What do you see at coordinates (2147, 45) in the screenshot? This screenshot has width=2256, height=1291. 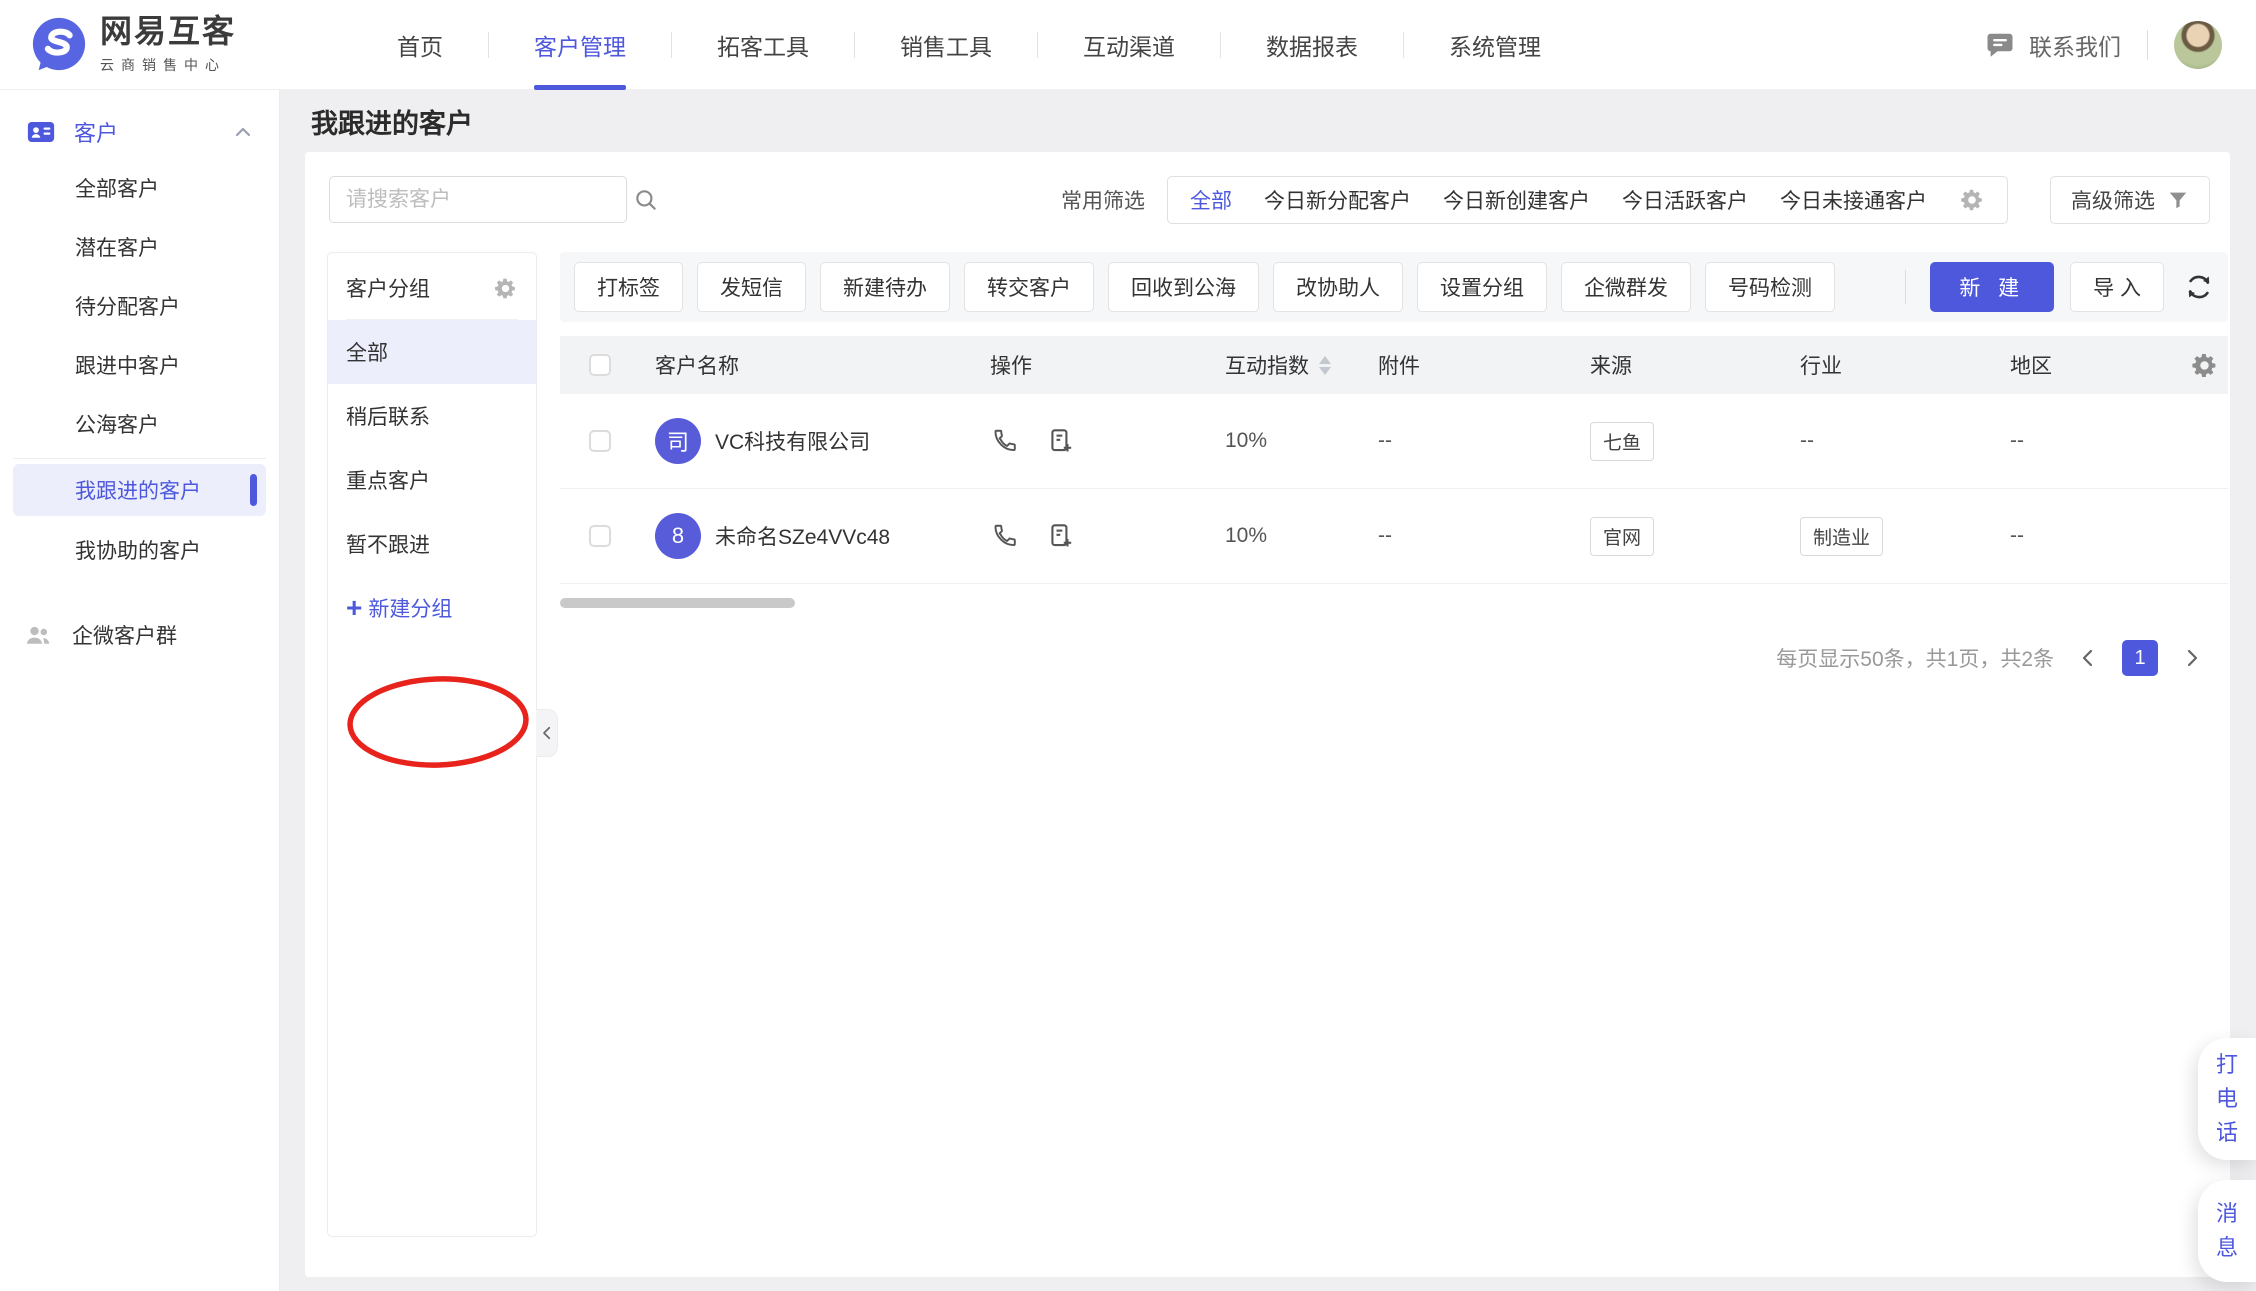 I see `top-divider` at bounding box center [2147, 45].